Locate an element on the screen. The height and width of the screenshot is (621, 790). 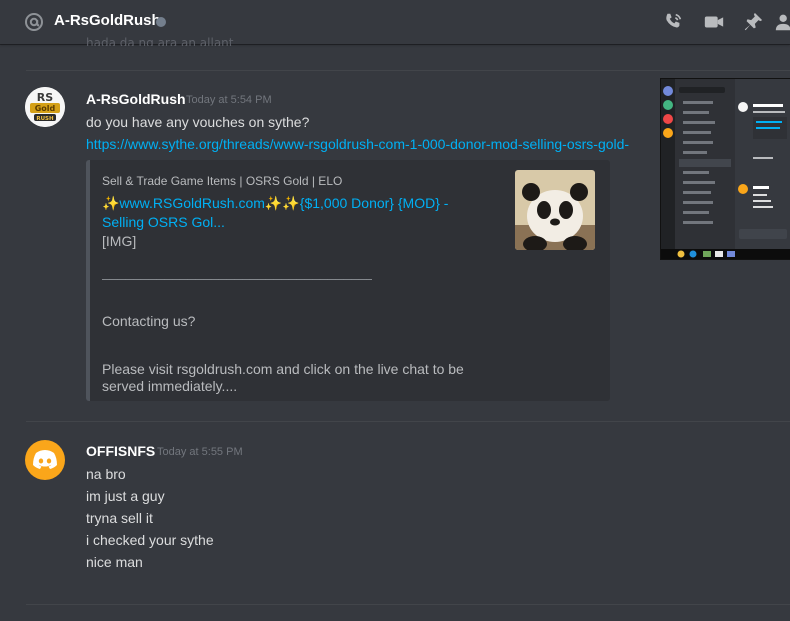
channel-title: A-RsGoldRush is located at coordinates (107, 20).